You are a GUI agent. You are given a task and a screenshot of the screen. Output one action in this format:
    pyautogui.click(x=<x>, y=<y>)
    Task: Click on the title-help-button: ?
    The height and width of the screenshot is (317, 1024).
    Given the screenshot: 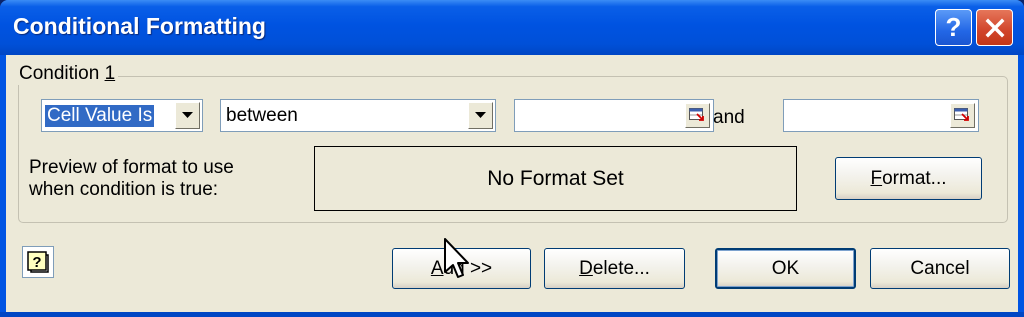 What is the action you would take?
    pyautogui.click(x=953, y=27)
    